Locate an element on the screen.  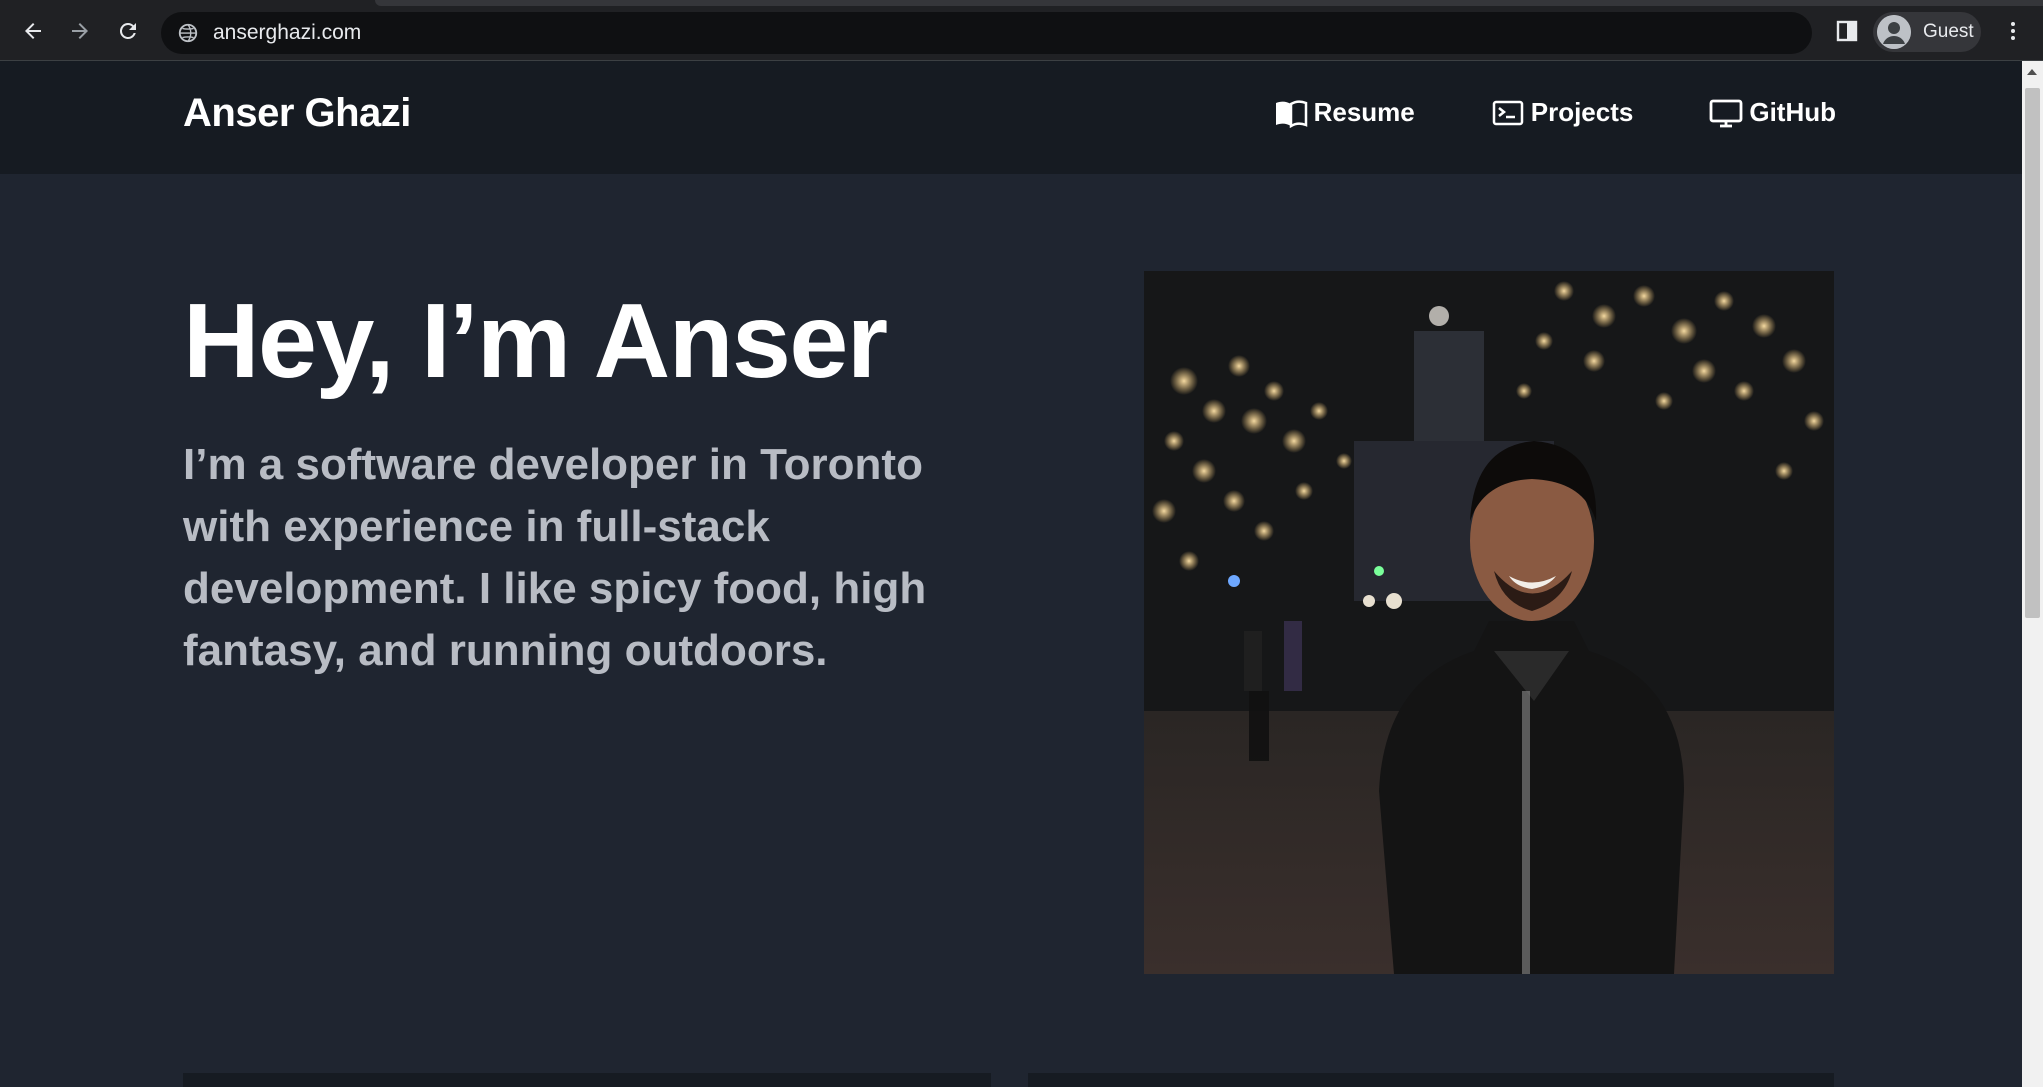
arrow-left-icon is located at coordinates (33, 31).